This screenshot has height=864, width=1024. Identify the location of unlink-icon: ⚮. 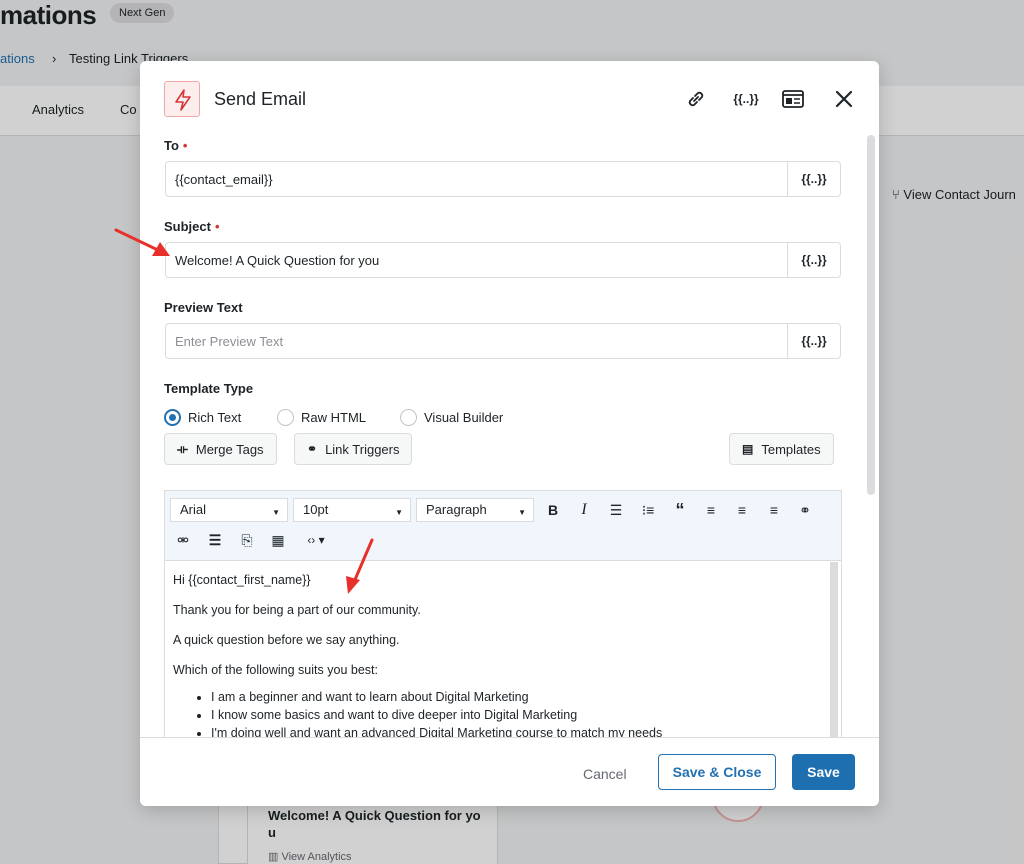
(183, 540).